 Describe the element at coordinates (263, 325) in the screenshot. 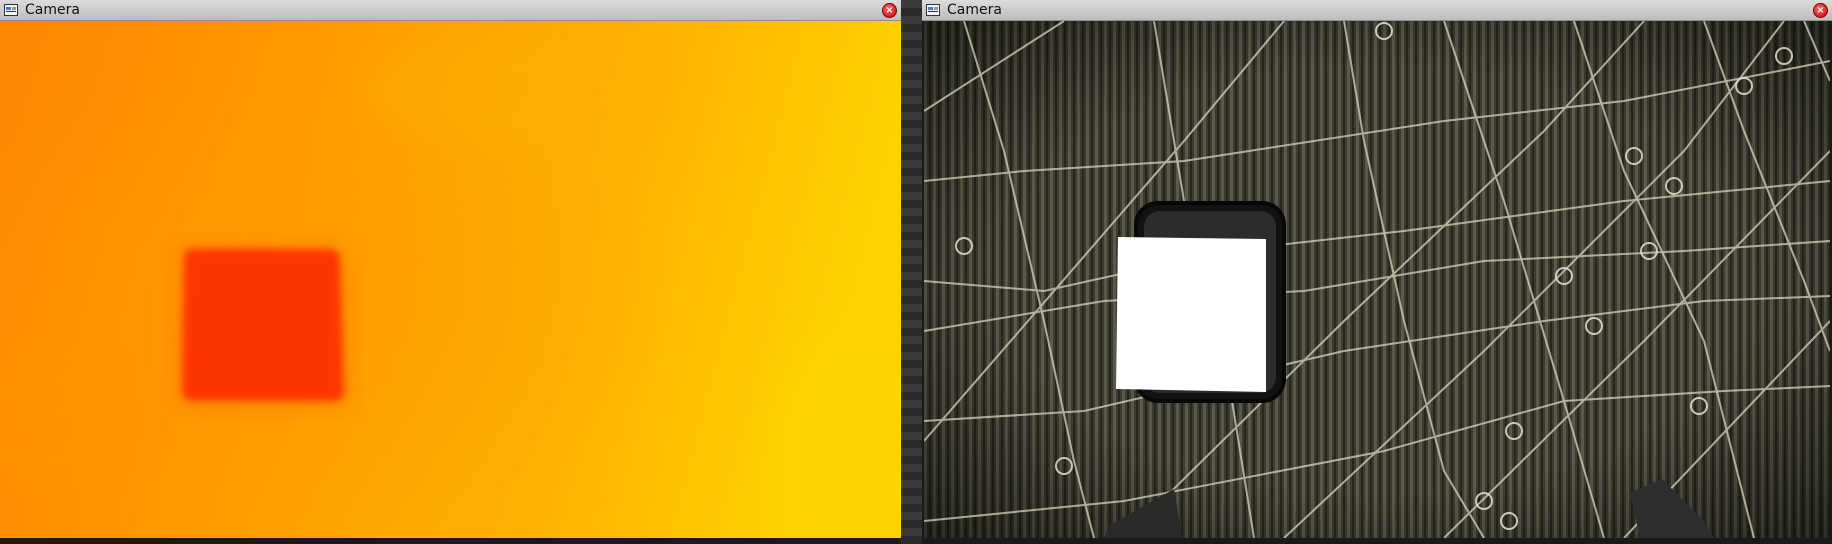

I see `thermal-hot-spot` at that location.